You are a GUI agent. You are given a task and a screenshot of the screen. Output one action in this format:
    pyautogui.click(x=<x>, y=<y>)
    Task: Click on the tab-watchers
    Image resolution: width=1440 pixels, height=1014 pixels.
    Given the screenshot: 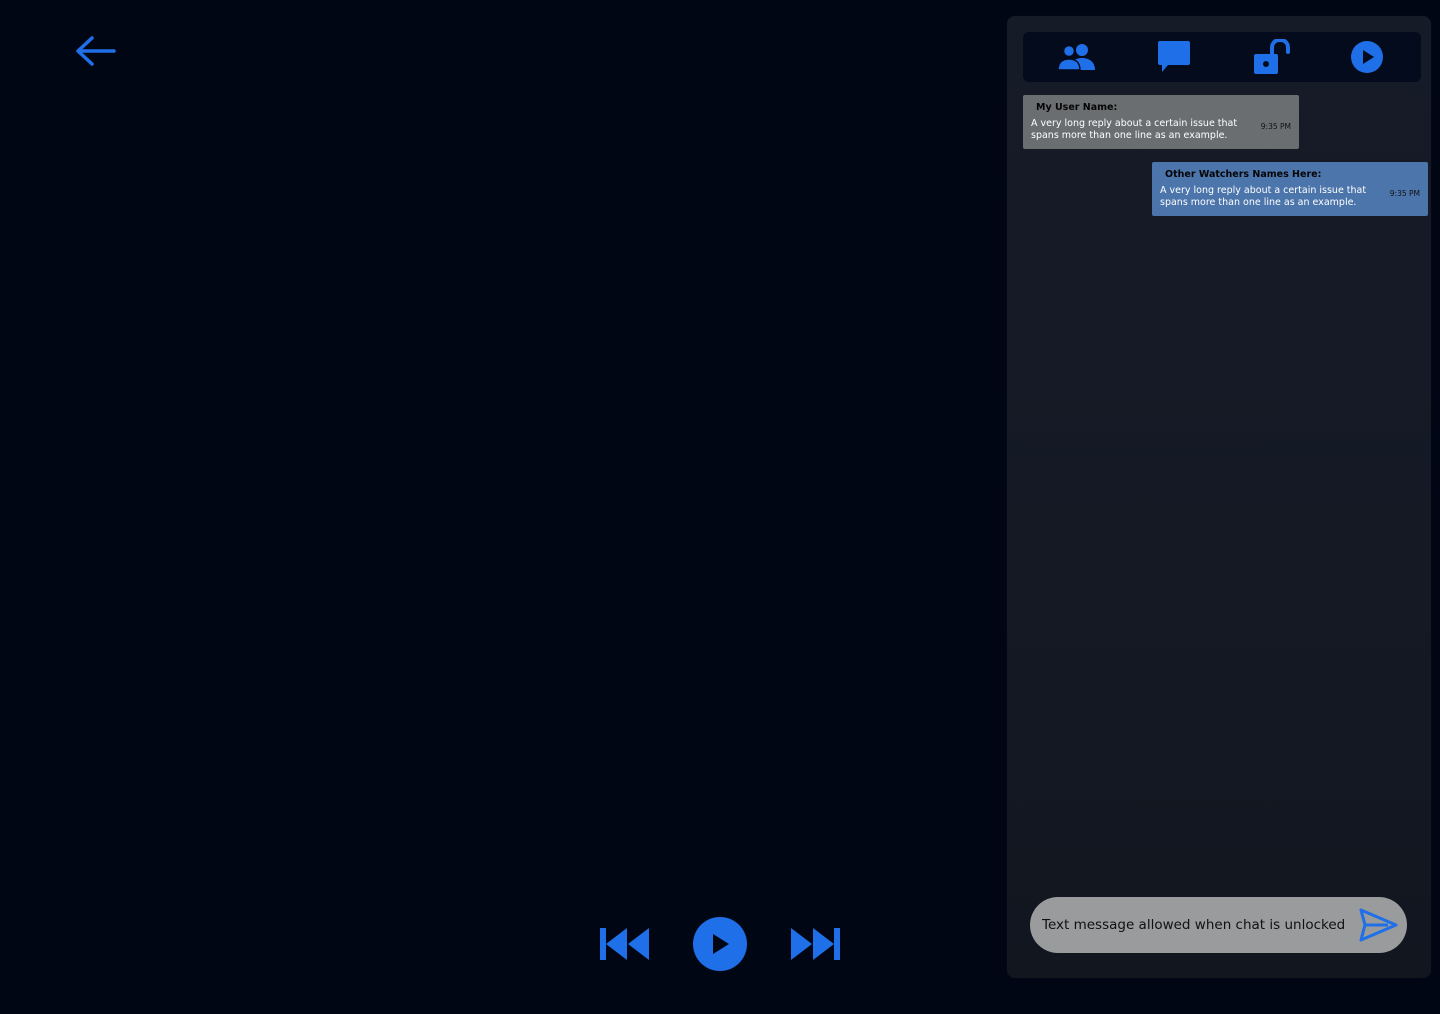 What is the action you would take?
    pyautogui.click(x=1077, y=57)
    